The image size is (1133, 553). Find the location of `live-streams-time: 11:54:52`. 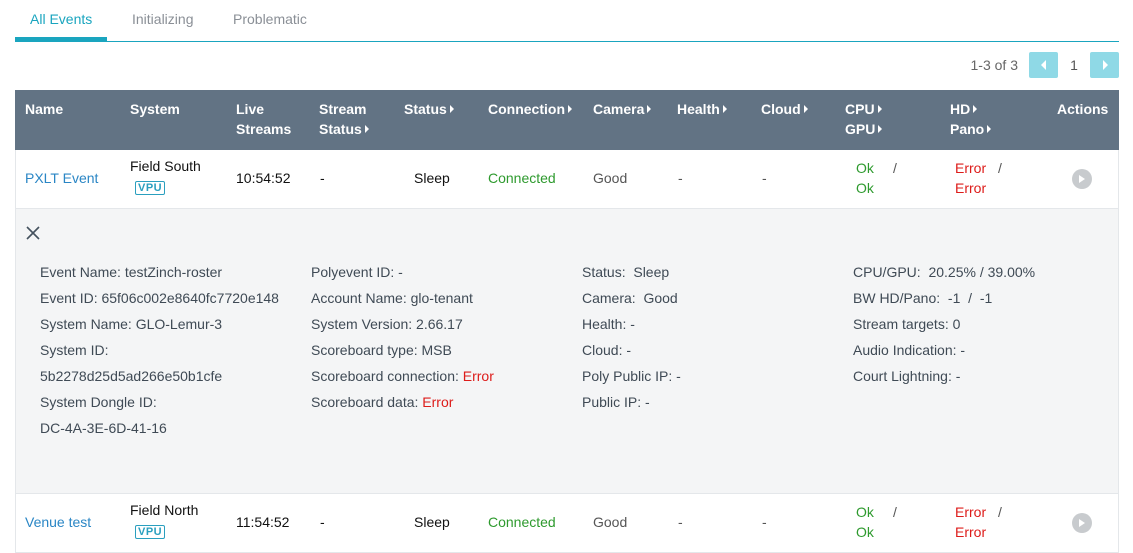

live-streams-time: 11:54:52 is located at coordinates (263, 522).